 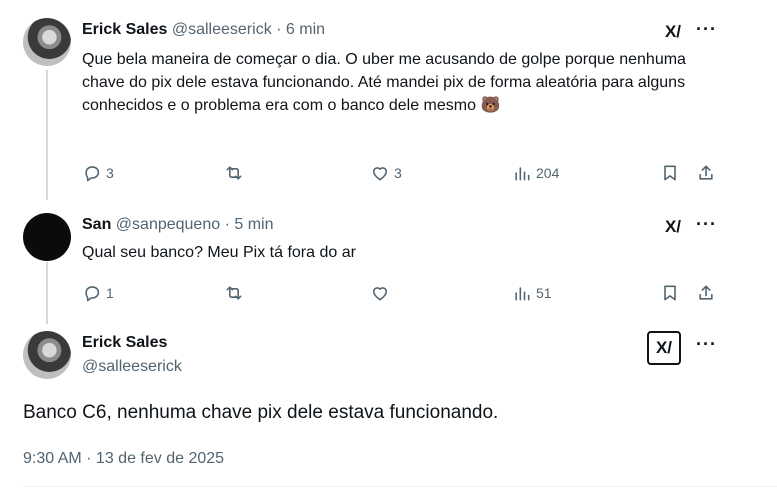 I want to click on tweet-1-actions: 3 3 204, so click(x=402, y=173).